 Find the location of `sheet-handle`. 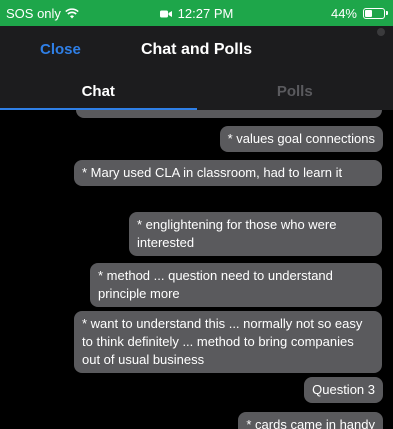

sheet-handle is located at coordinates (381, 32).